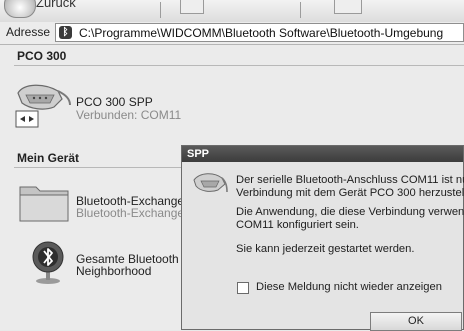  What do you see at coordinates (129, 115) in the screenshot?
I see `pco300-spp-status: Verbunden: COM11` at bounding box center [129, 115].